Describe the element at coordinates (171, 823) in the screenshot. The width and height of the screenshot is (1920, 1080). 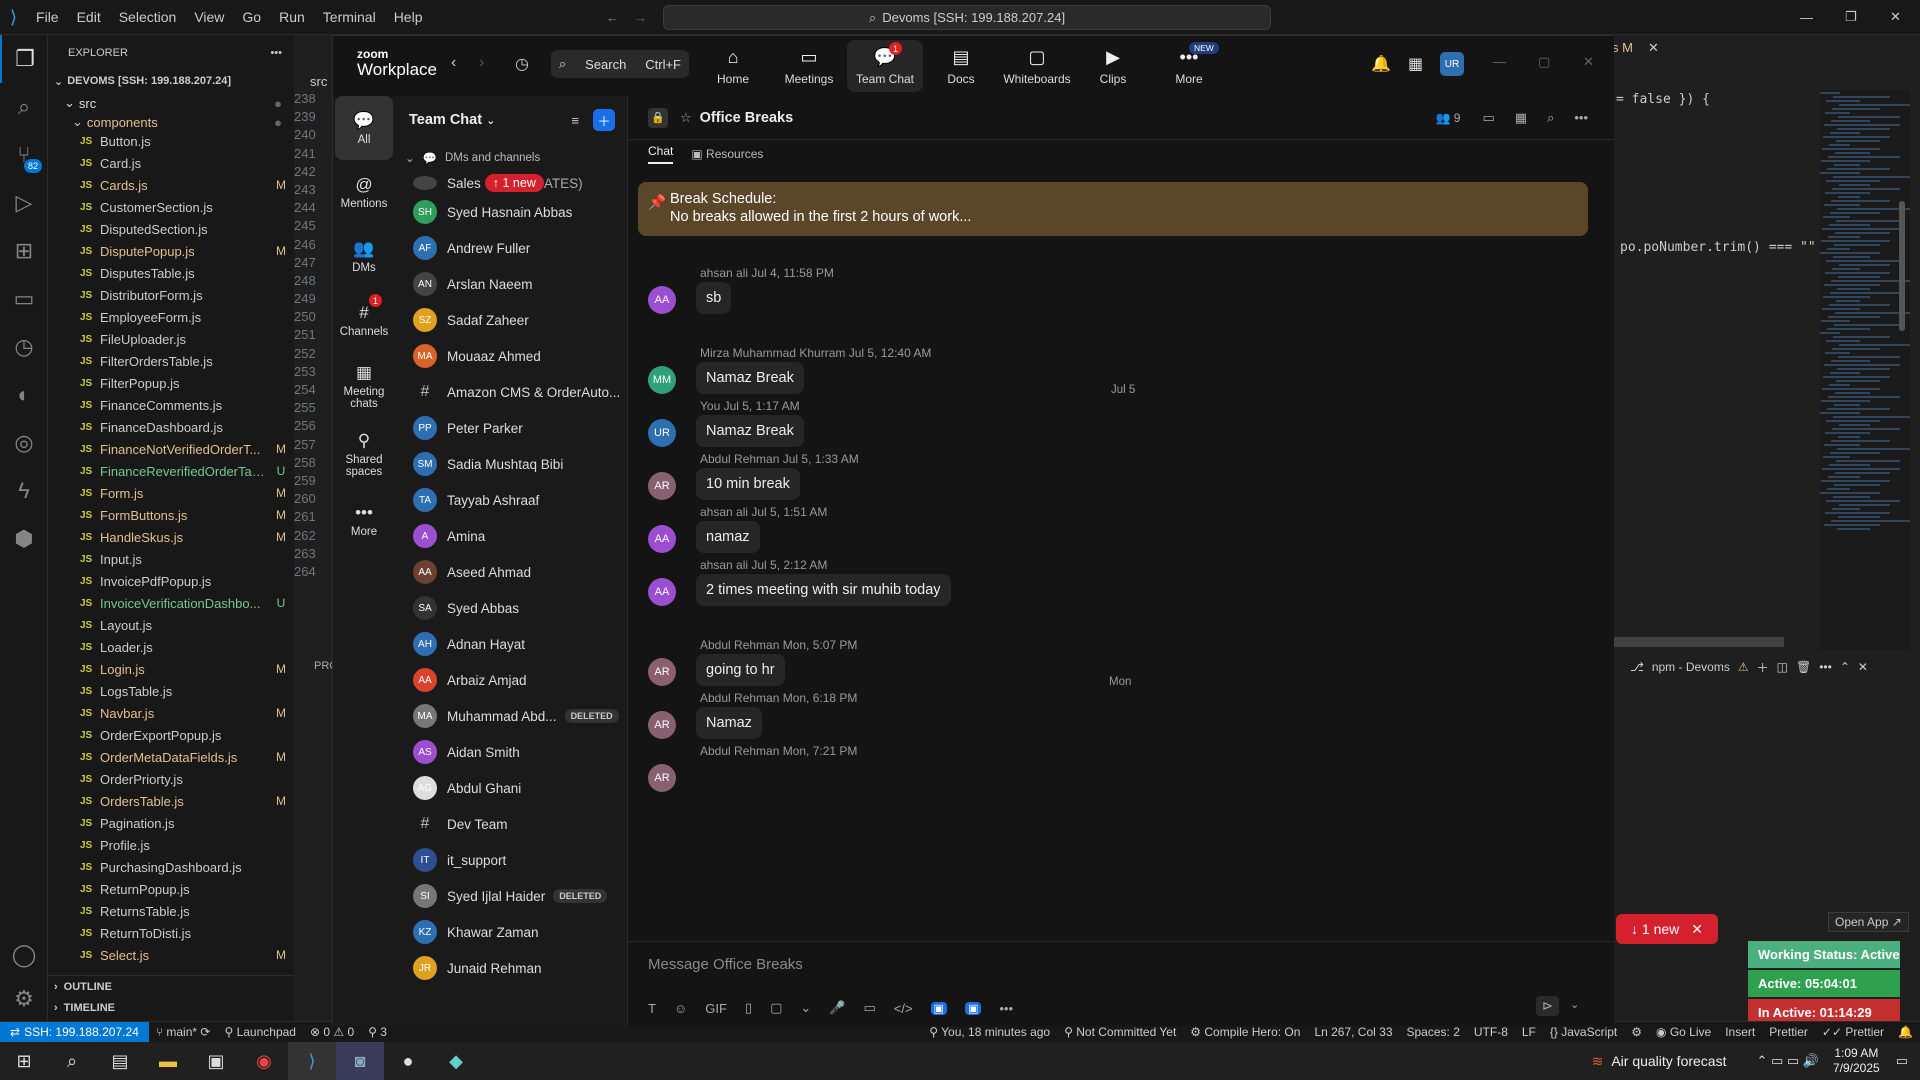
I see `file-item: JS Pagination.js` at that location.